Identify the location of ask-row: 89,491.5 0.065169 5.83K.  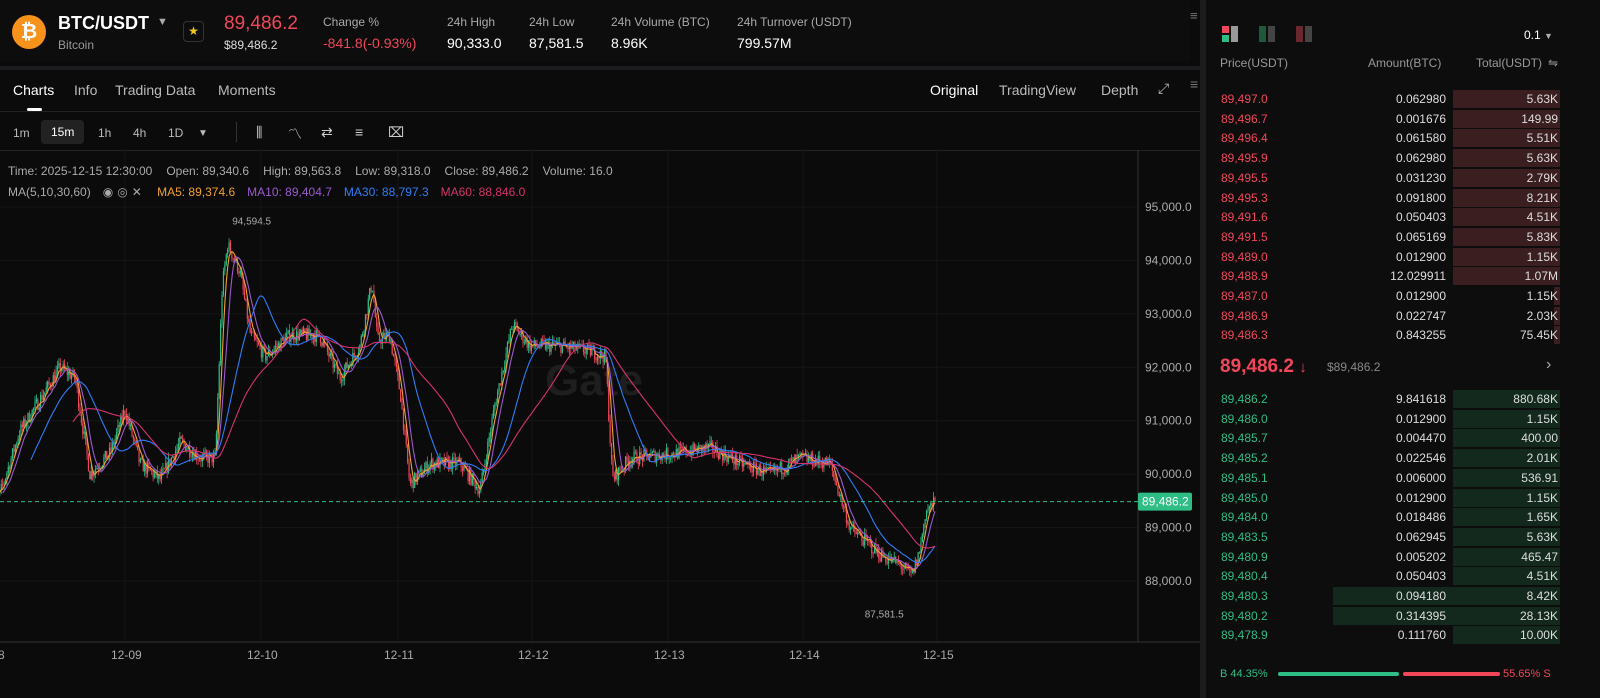
(1403, 236).